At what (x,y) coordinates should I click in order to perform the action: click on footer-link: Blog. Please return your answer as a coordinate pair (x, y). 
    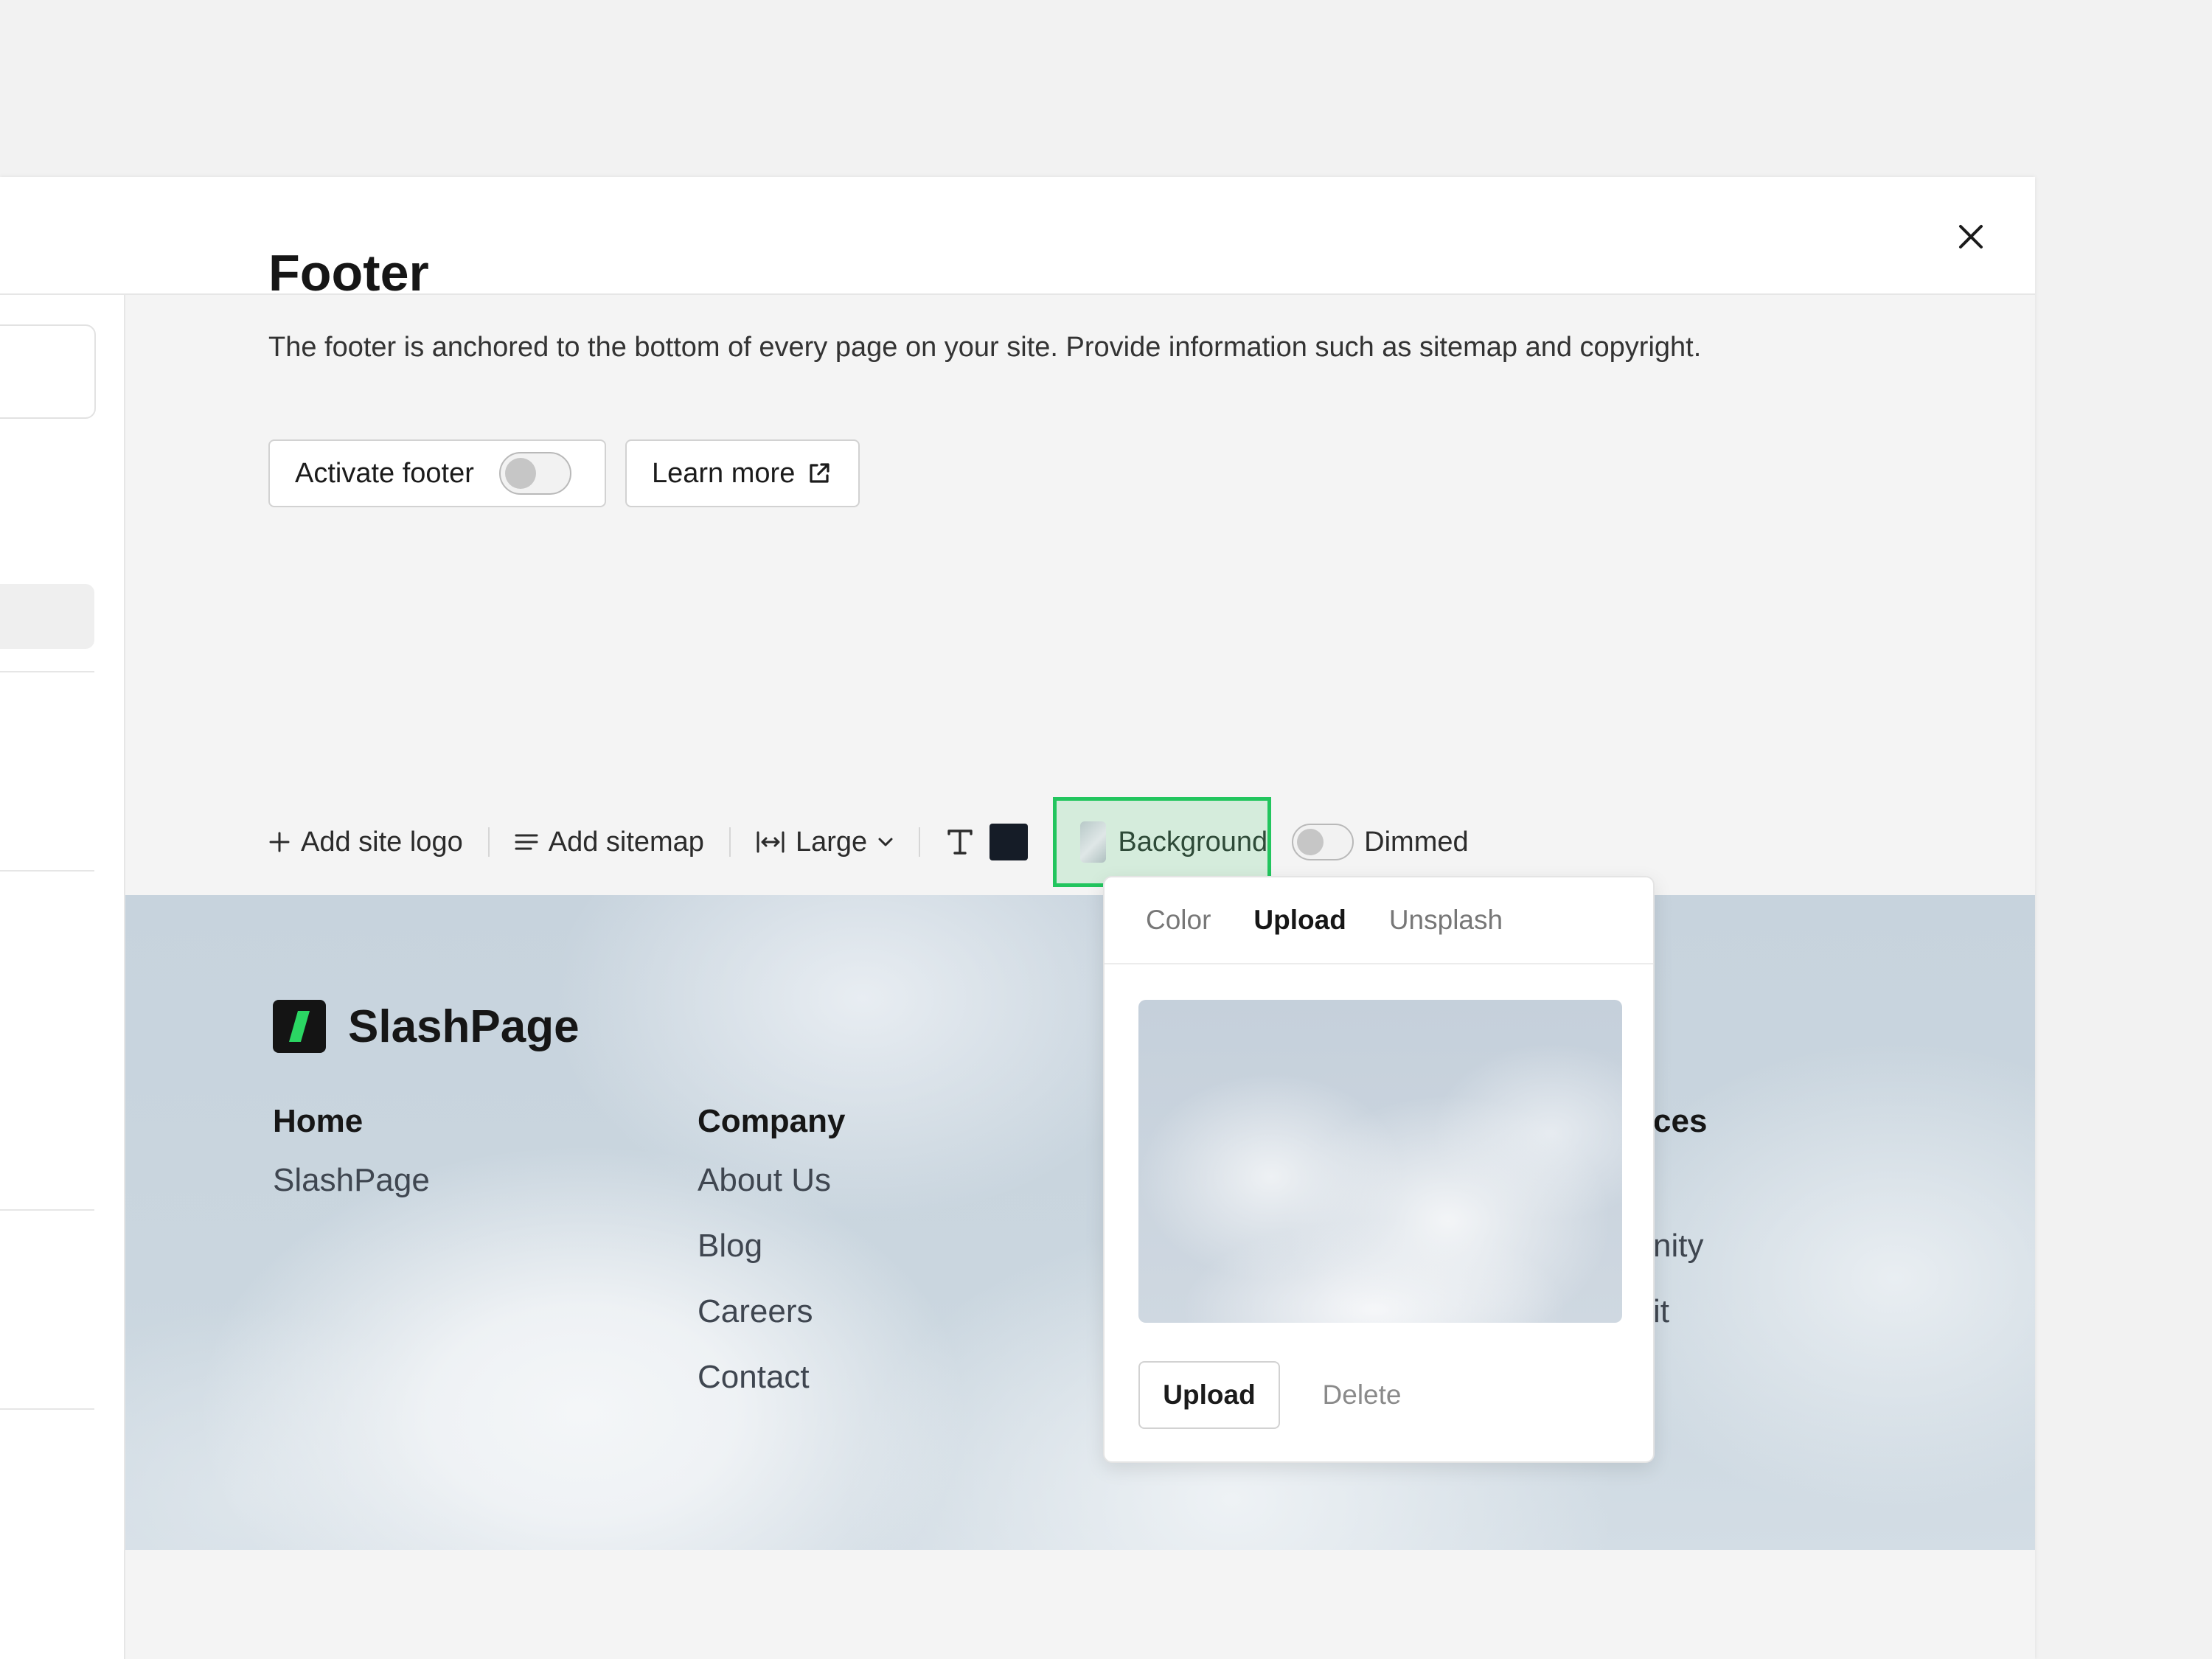
    Looking at the image, I should click on (771, 1246).